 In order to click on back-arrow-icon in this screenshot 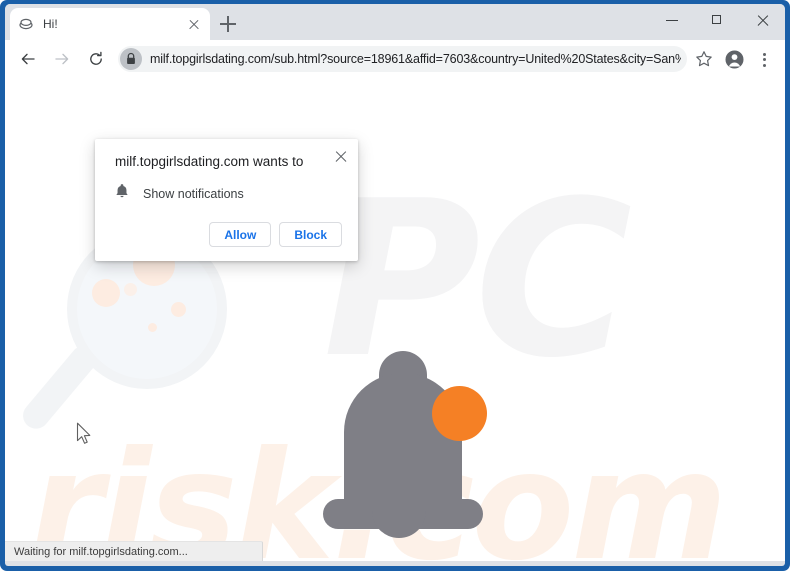, I will do `click(28, 59)`.